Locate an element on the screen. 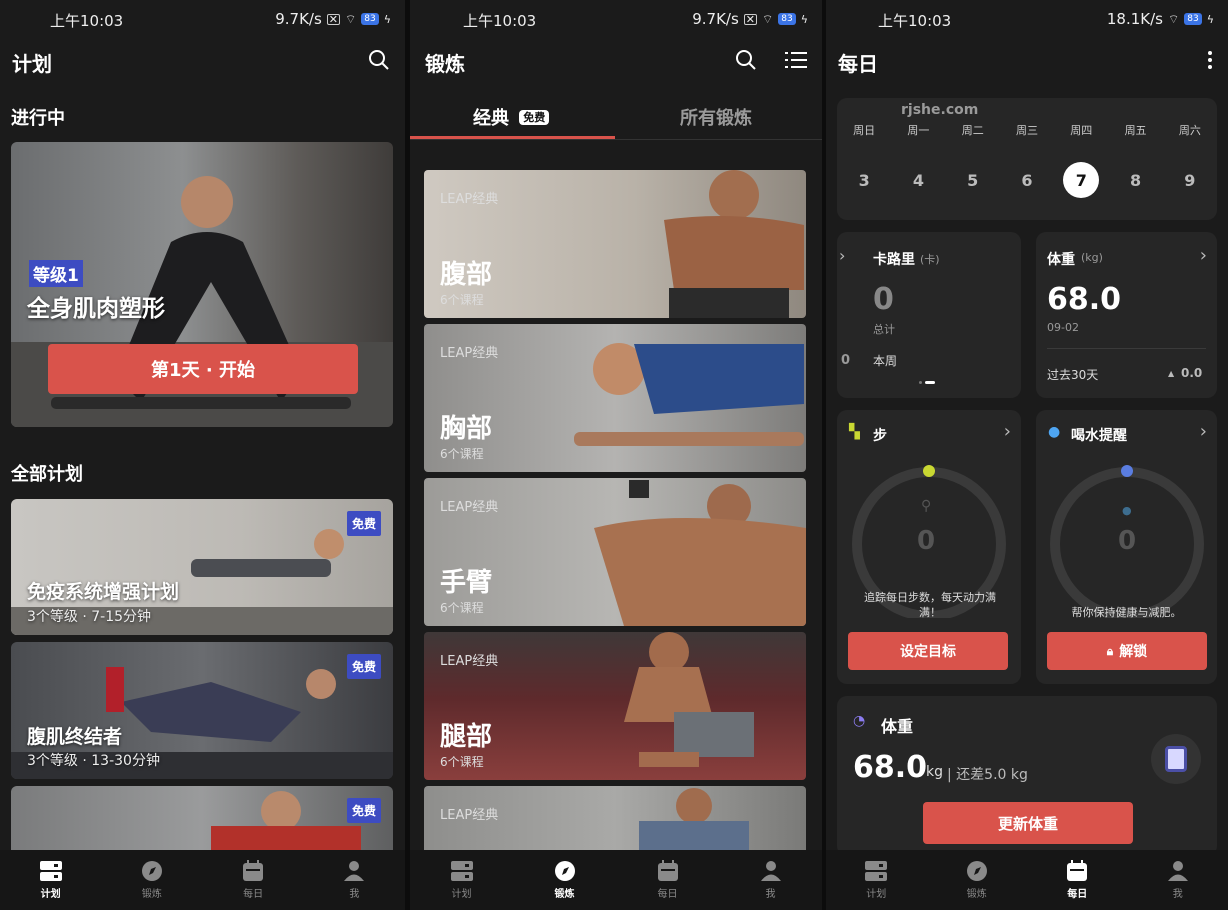  plan-icon is located at coordinates (876, 871).